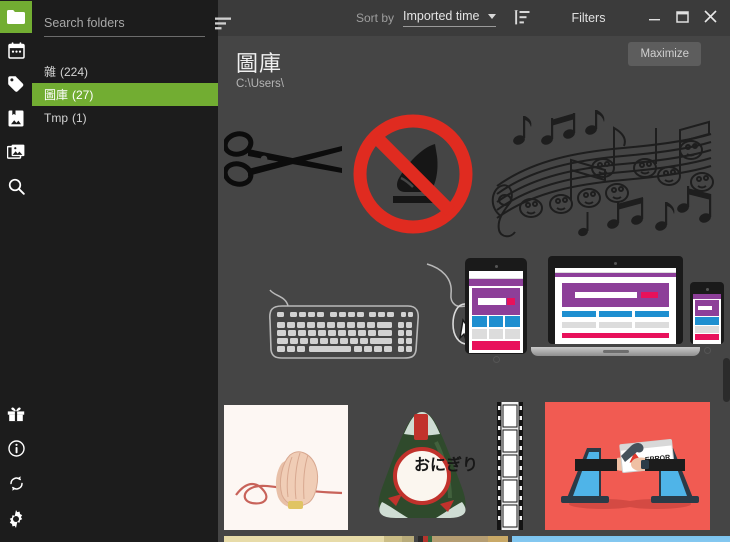 This screenshot has width=730, height=542. I want to click on tag-icon, so click(16, 84).